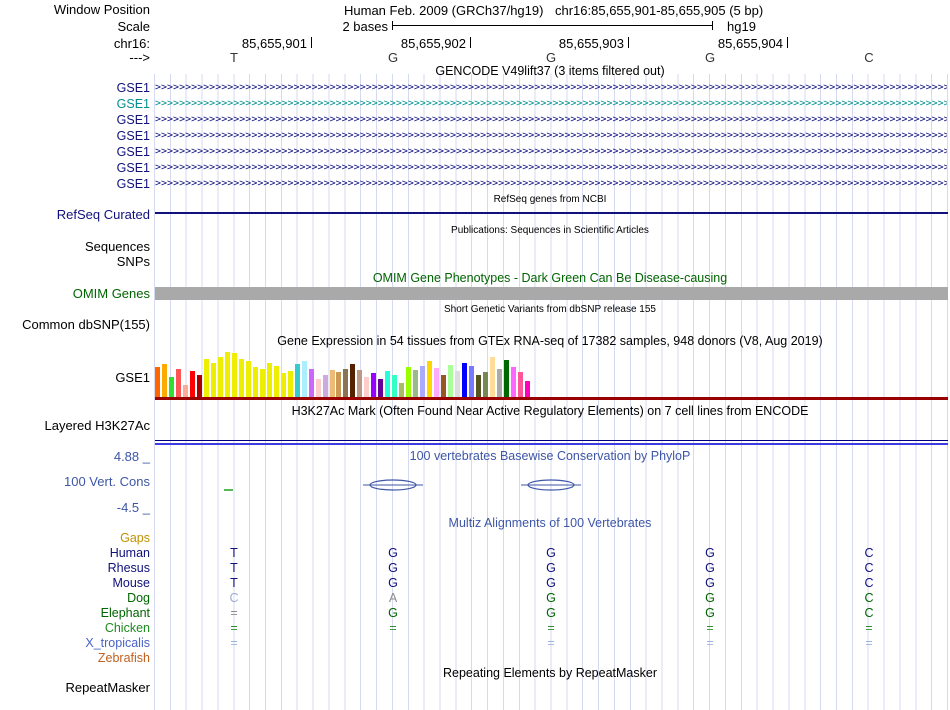 The image size is (950, 710). What do you see at coordinates (75, 658) in the screenshot?
I see `track-label-zebrafish: Zebrafish` at bounding box center [75, 658].